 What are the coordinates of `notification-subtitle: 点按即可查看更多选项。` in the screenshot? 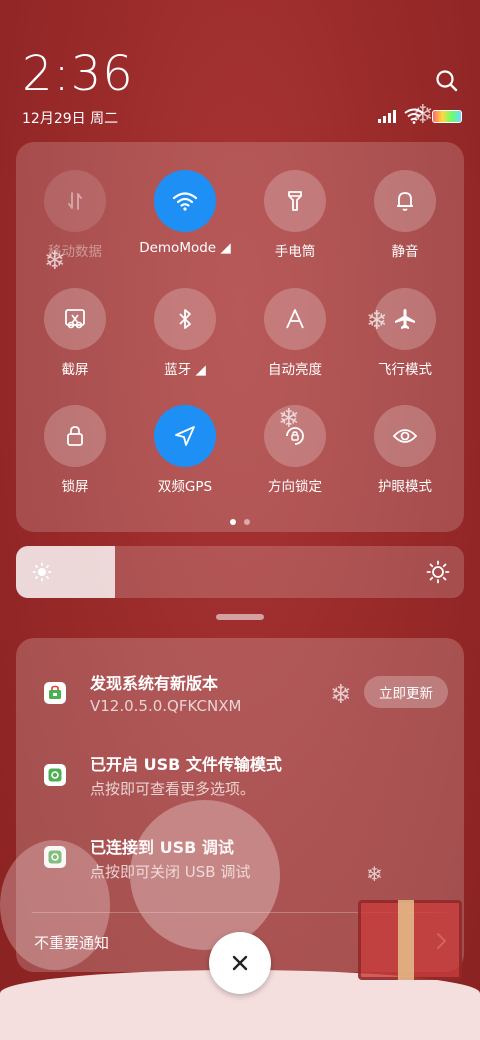 It's located at (173, 789).